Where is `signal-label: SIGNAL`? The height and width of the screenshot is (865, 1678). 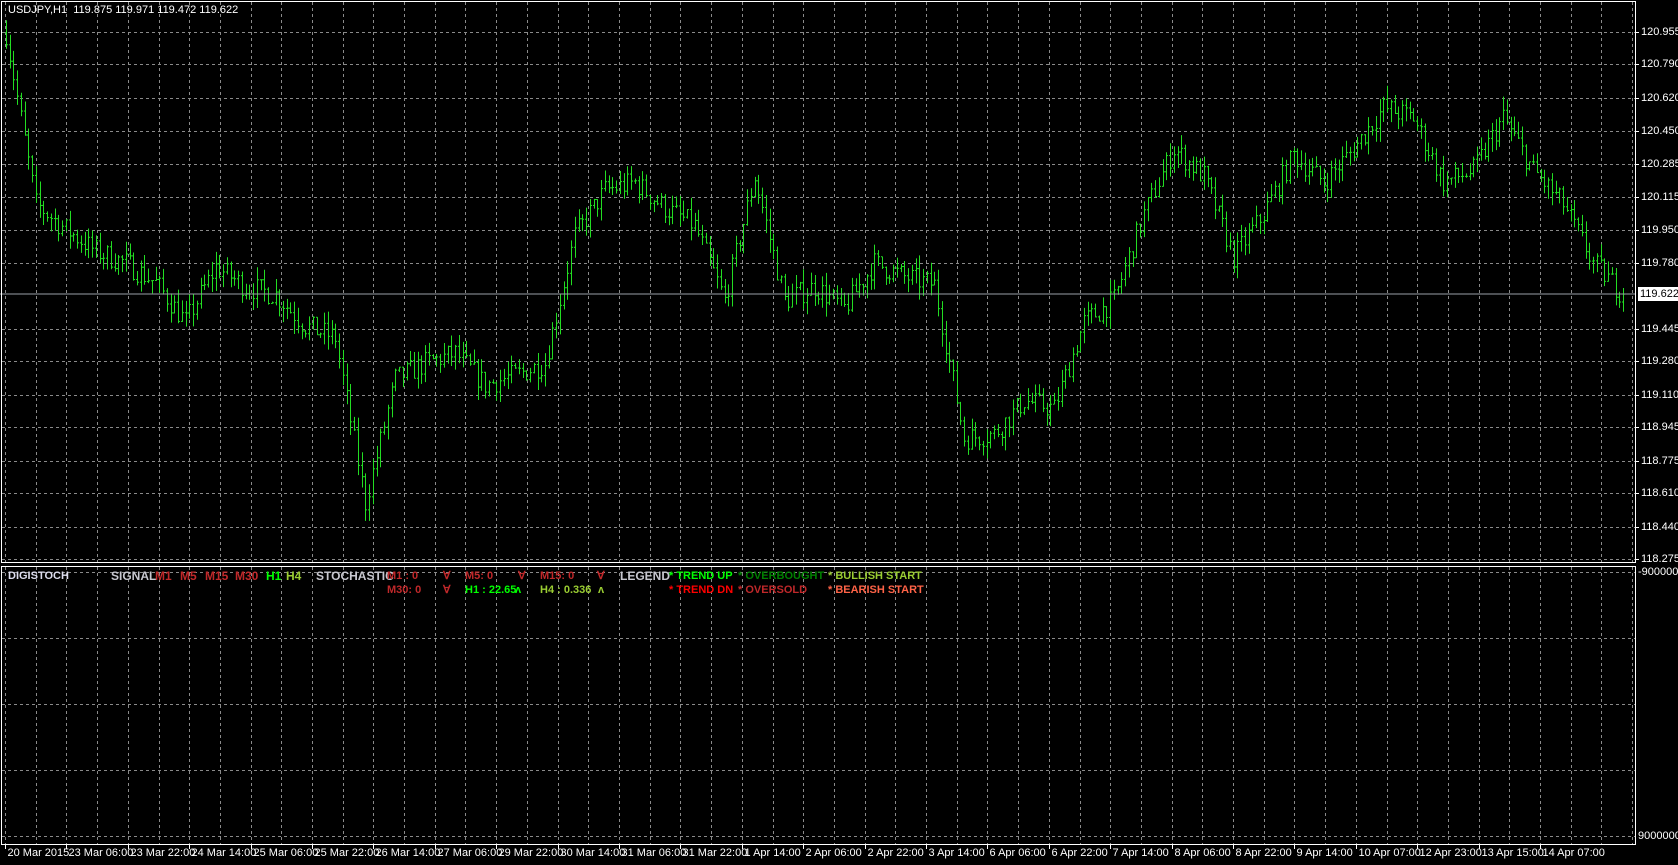
signal-label: SIGNAL is located at coordinates (134, 576).